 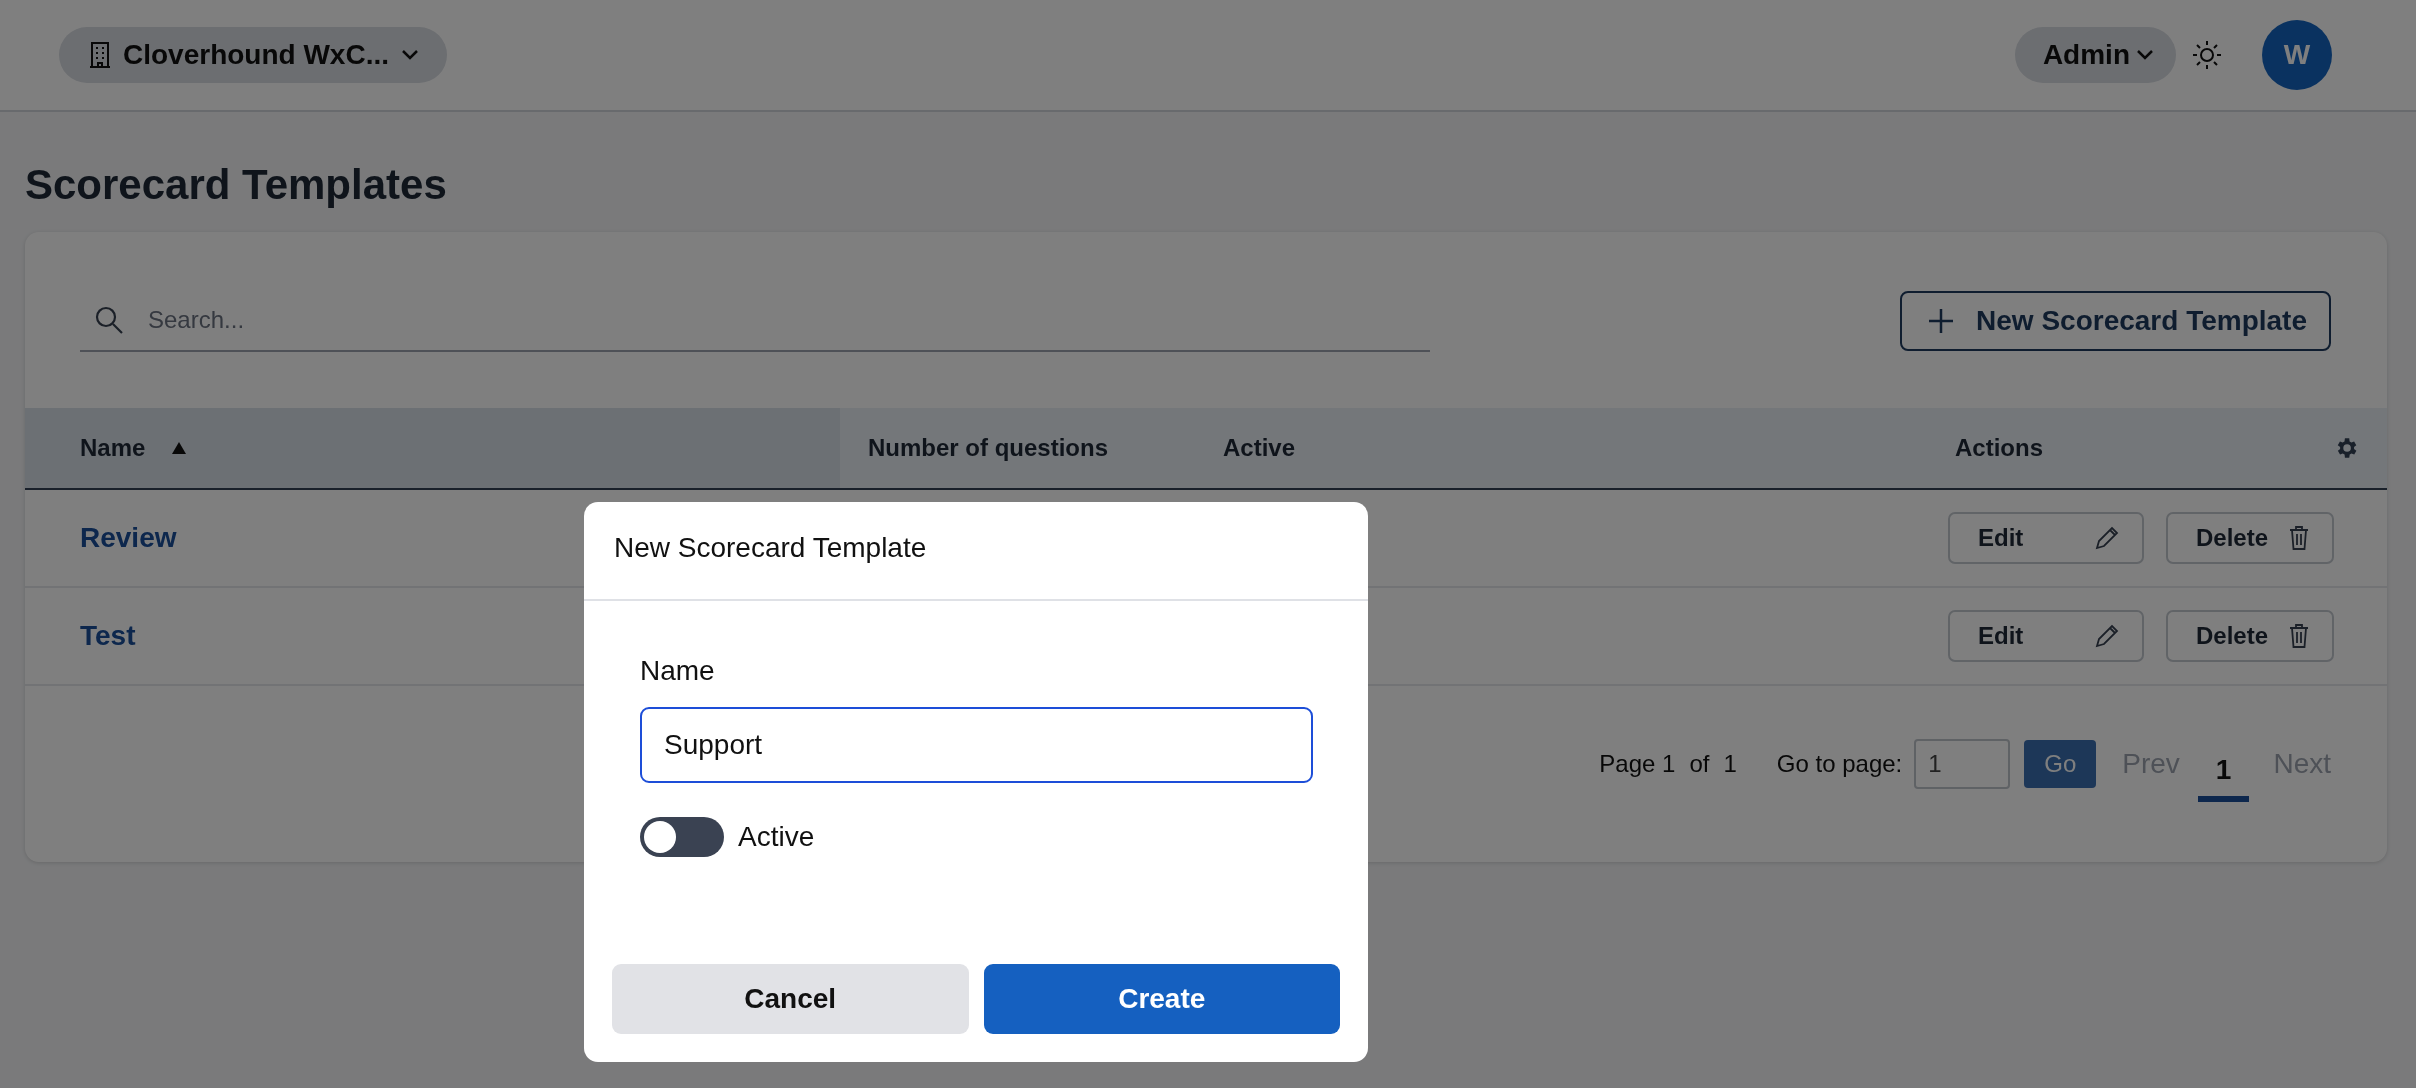 I want to click on page-label: Page 1, so click(x=1637, y=764).